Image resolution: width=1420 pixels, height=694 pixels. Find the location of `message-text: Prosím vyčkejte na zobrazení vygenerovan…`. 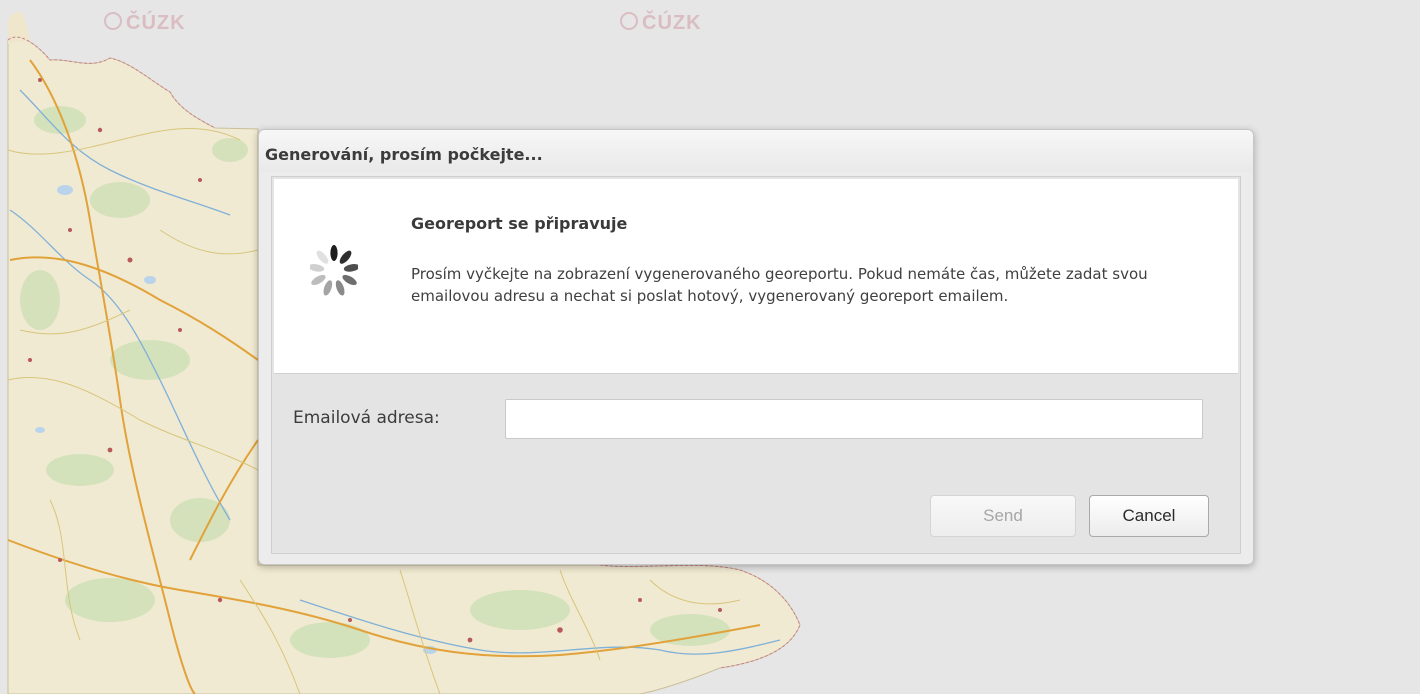

message-text: Prosím vyčkejte na zobrazení vygenerovan… is located at coordinates (779, 285).